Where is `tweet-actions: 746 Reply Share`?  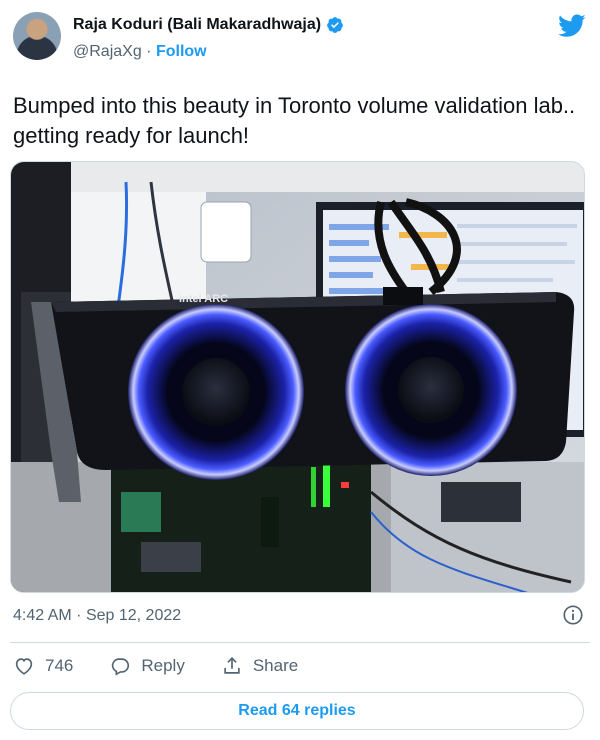 tweet-actions: 746 Reply Share is located at coordinates (173, 666).